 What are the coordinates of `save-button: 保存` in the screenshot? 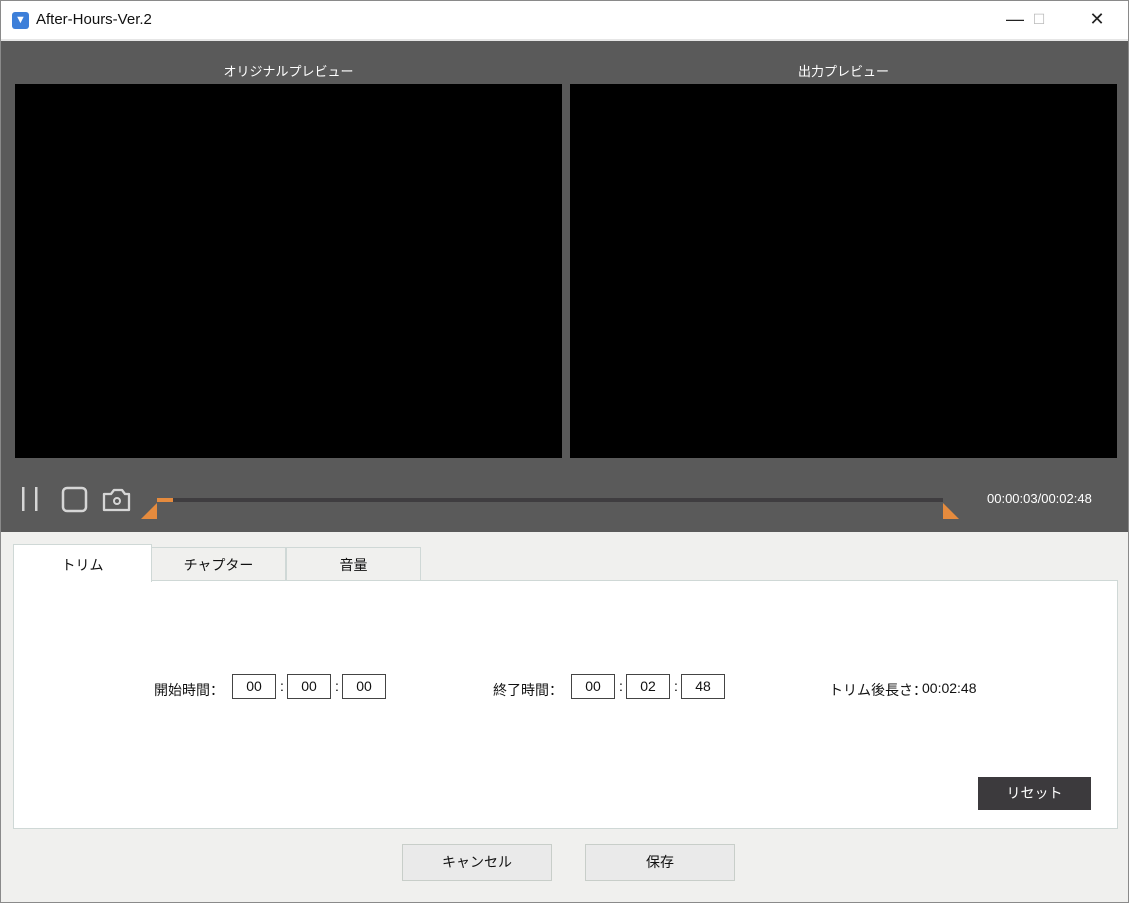 It's located at (660, 862).